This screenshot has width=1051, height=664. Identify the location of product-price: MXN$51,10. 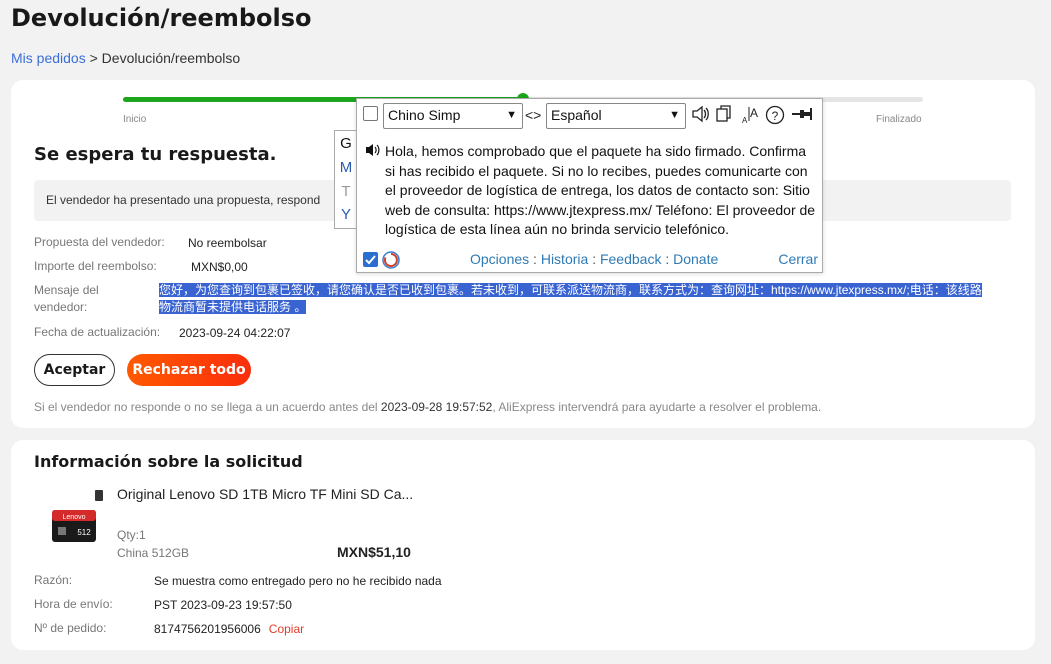
(374, 552).